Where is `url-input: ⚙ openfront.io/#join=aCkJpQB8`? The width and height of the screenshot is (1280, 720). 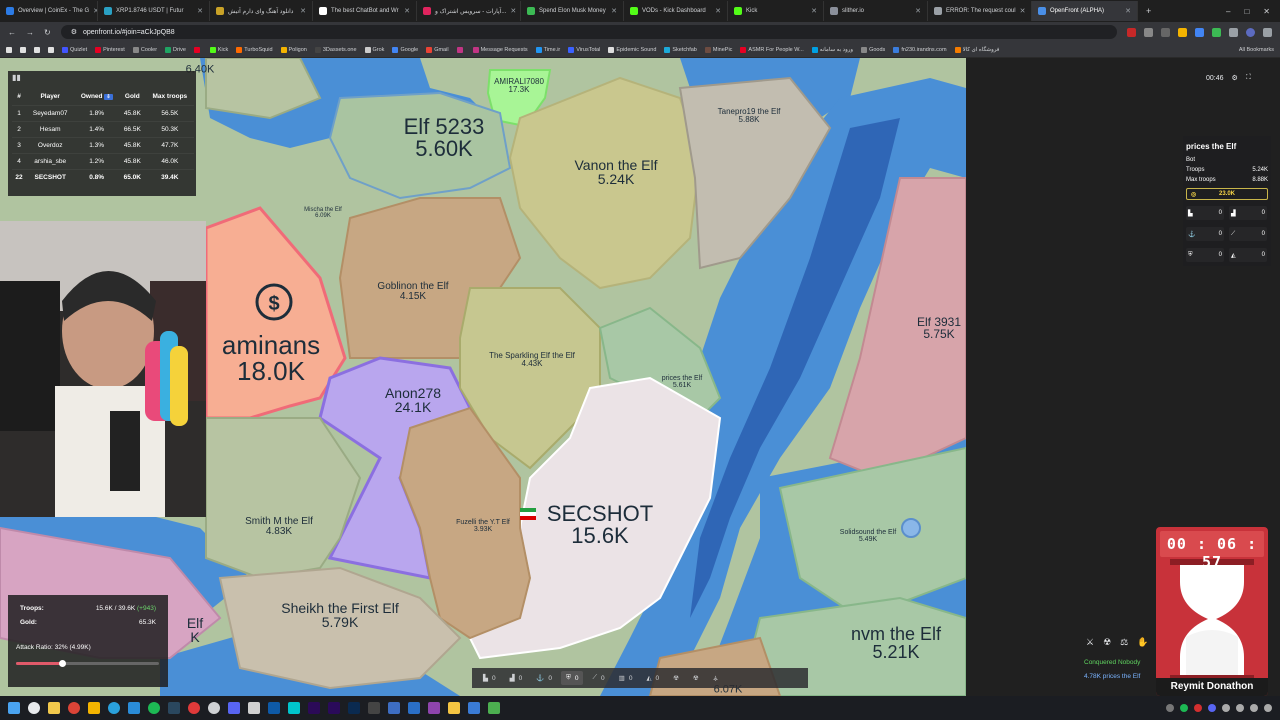 url-input: ⚙ openfront.io/#join=aCkJpQB8 is located at coordinates (588, 32).